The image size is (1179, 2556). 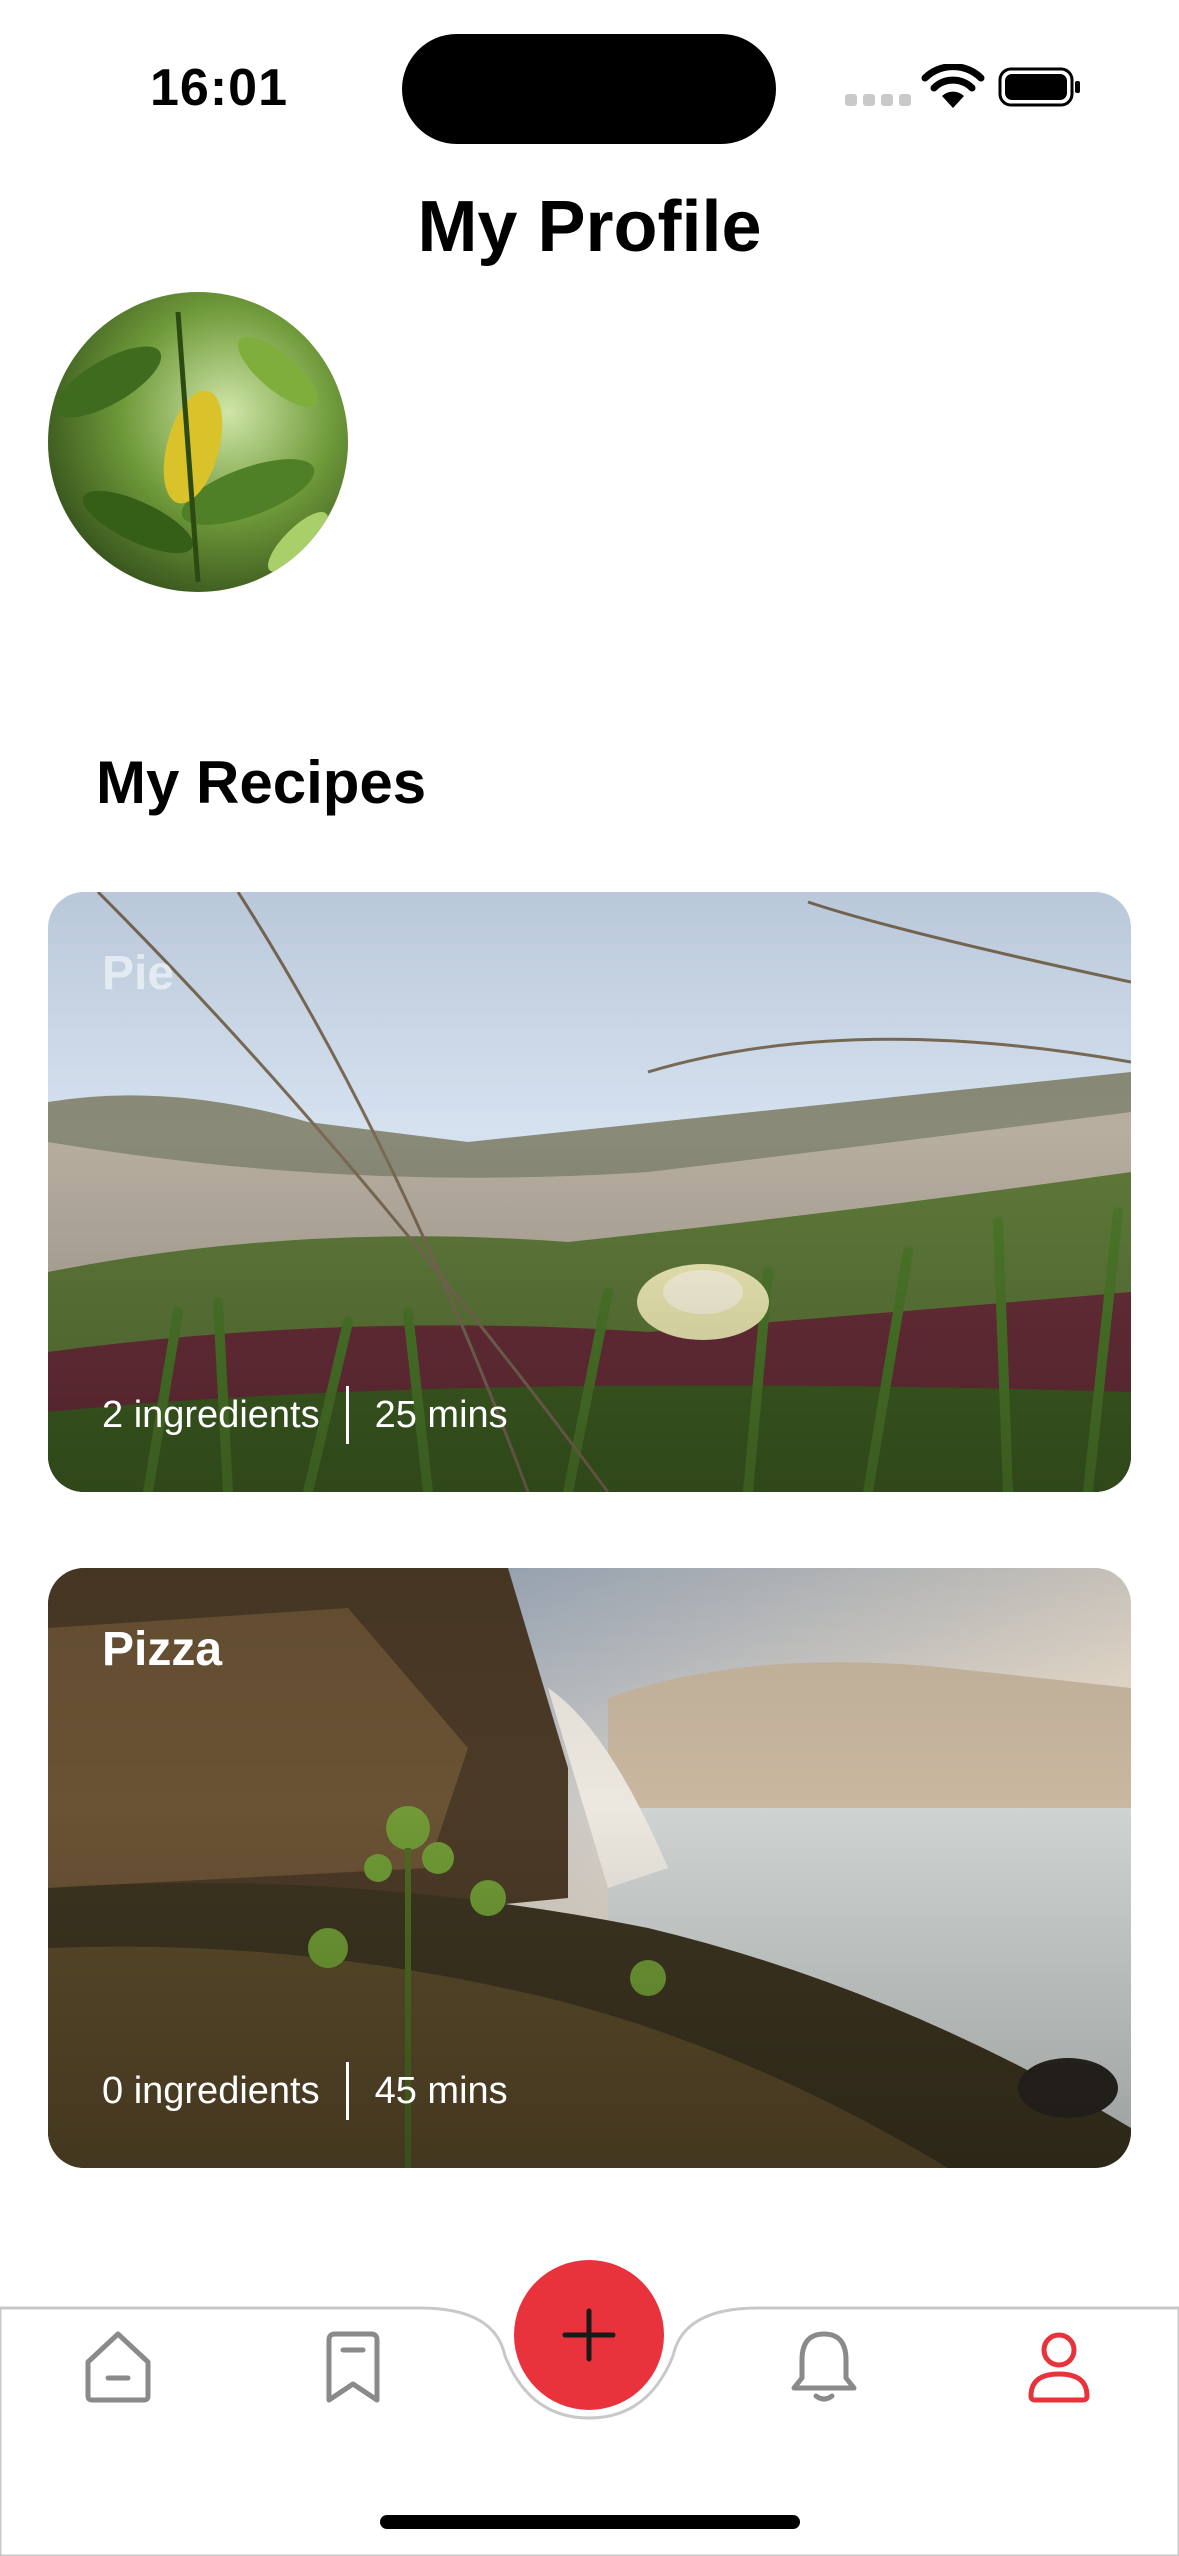 What do you see at coordinates (211, 2090) in the screenshot?
I see `recipe-ingredients: 0 ingredients` at bounding box center [211, 2090].